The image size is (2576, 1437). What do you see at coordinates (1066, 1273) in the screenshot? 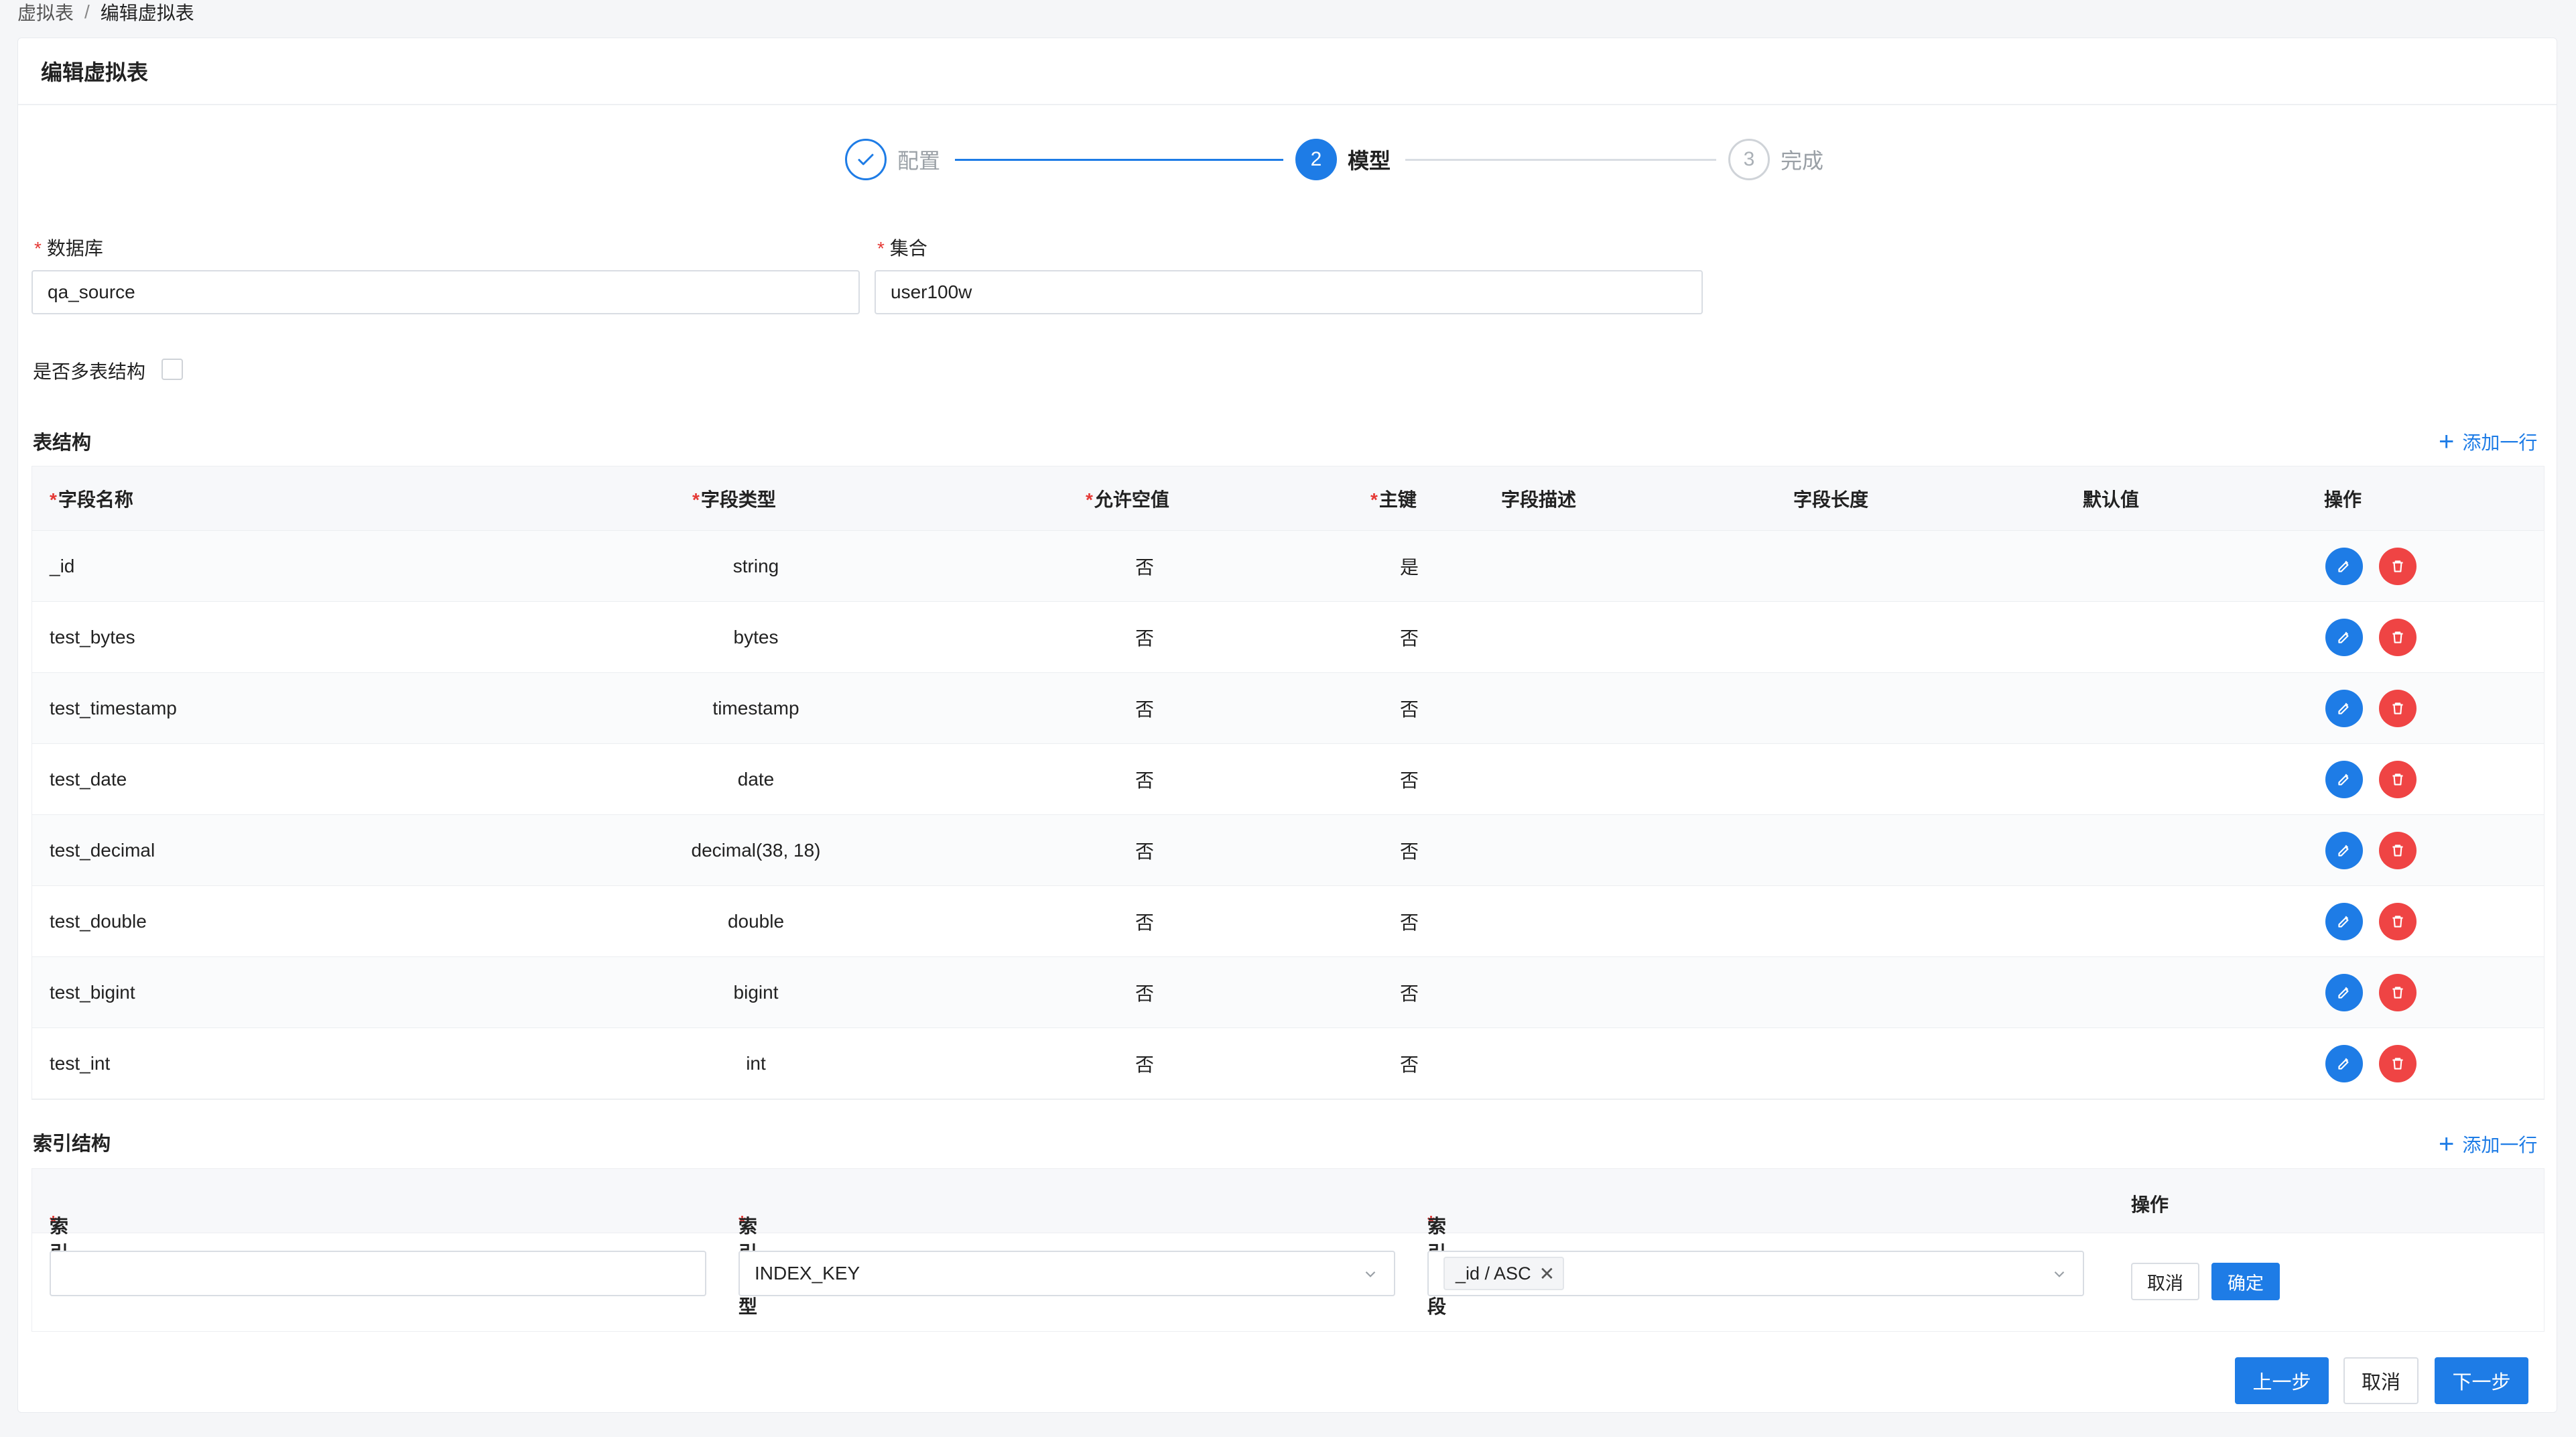
I see `index-type-select: INDEX_KEY` at bounding box center [1066, 1273].